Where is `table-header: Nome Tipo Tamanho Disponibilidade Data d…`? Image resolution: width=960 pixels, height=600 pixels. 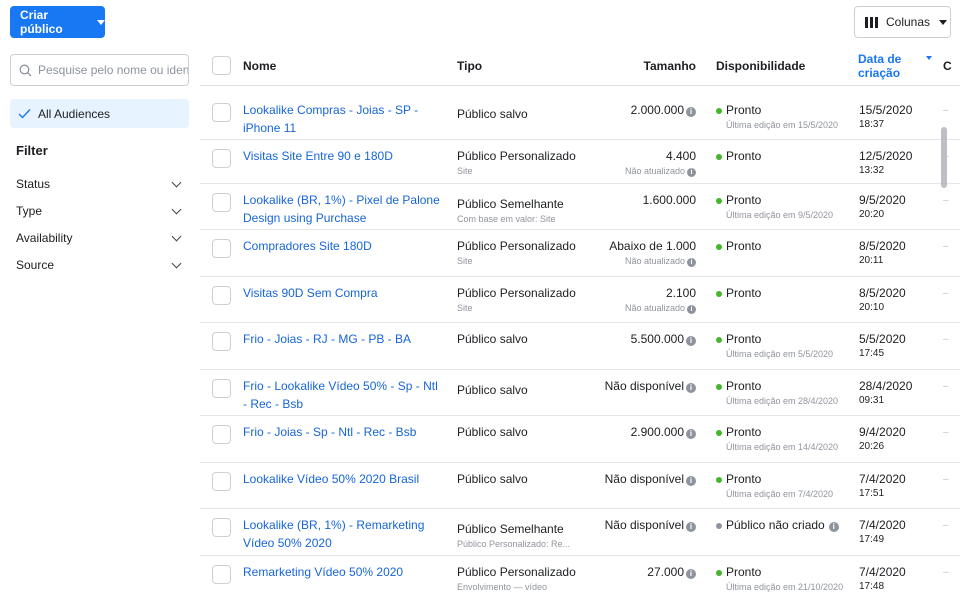 table-header: Nome Tipo Tamanho Disponibilidade Data d… is located at coordinates (580, 65).